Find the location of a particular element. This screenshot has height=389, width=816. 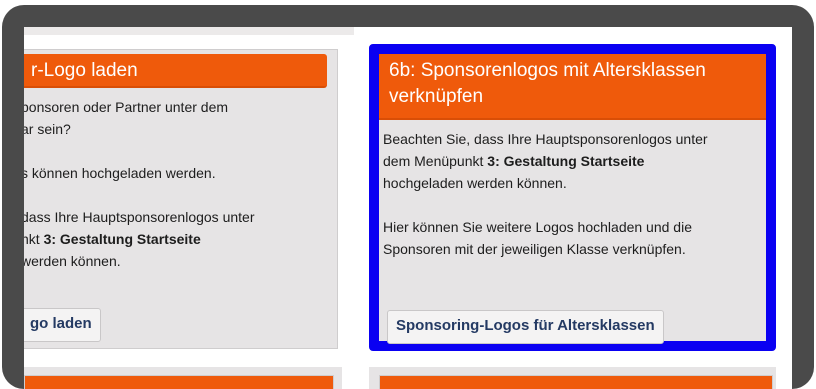

title-line: 6b: Sponsorenlogos mit Altersklassen is located at coordinates (547, 70).